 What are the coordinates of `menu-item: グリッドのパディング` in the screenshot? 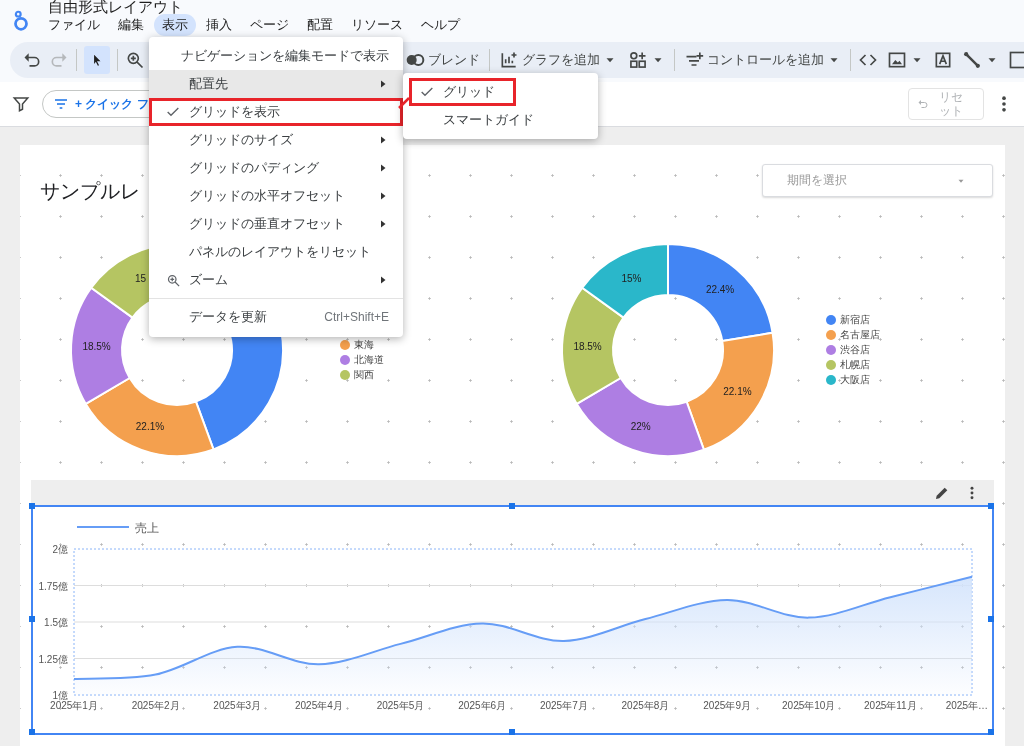 It's located at (276, 168).